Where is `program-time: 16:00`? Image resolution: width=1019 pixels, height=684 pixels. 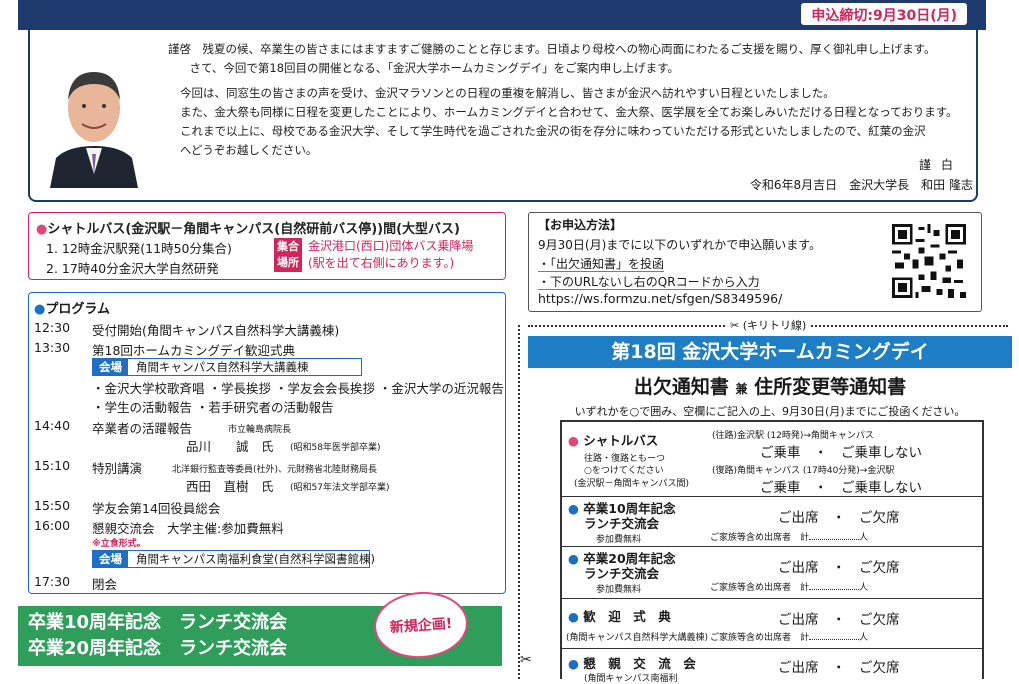 program-time: 16:00 is located at coordinates (52, 525).